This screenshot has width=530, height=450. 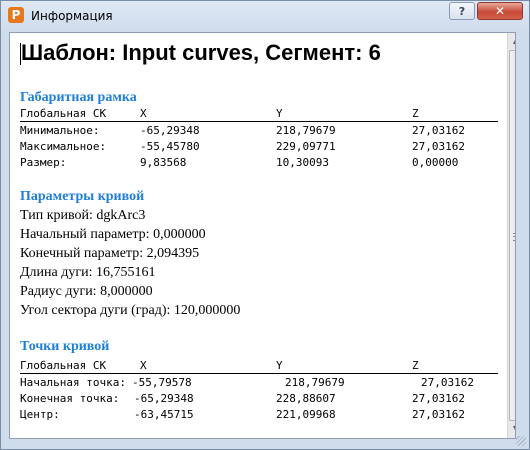 I want to click on point-center-label: Центр:, so click(x=40, y=414).